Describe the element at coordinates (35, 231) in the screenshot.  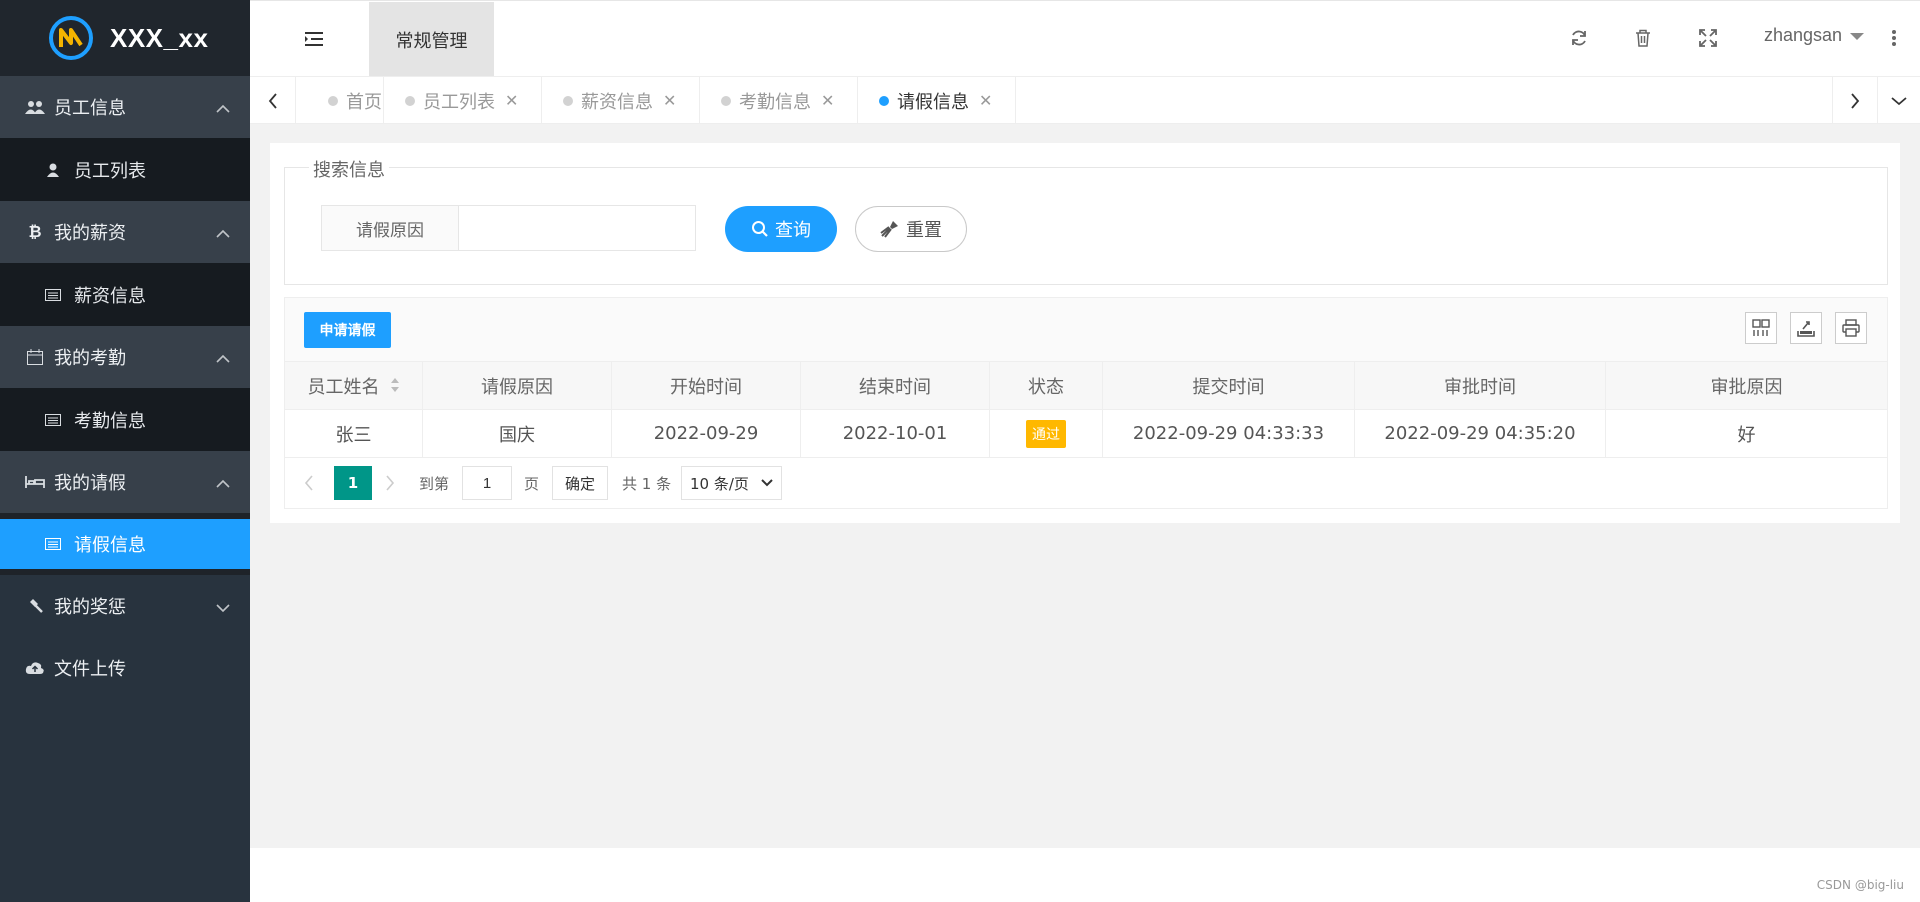
I see `bitcoin-icon: ₿` at that location.